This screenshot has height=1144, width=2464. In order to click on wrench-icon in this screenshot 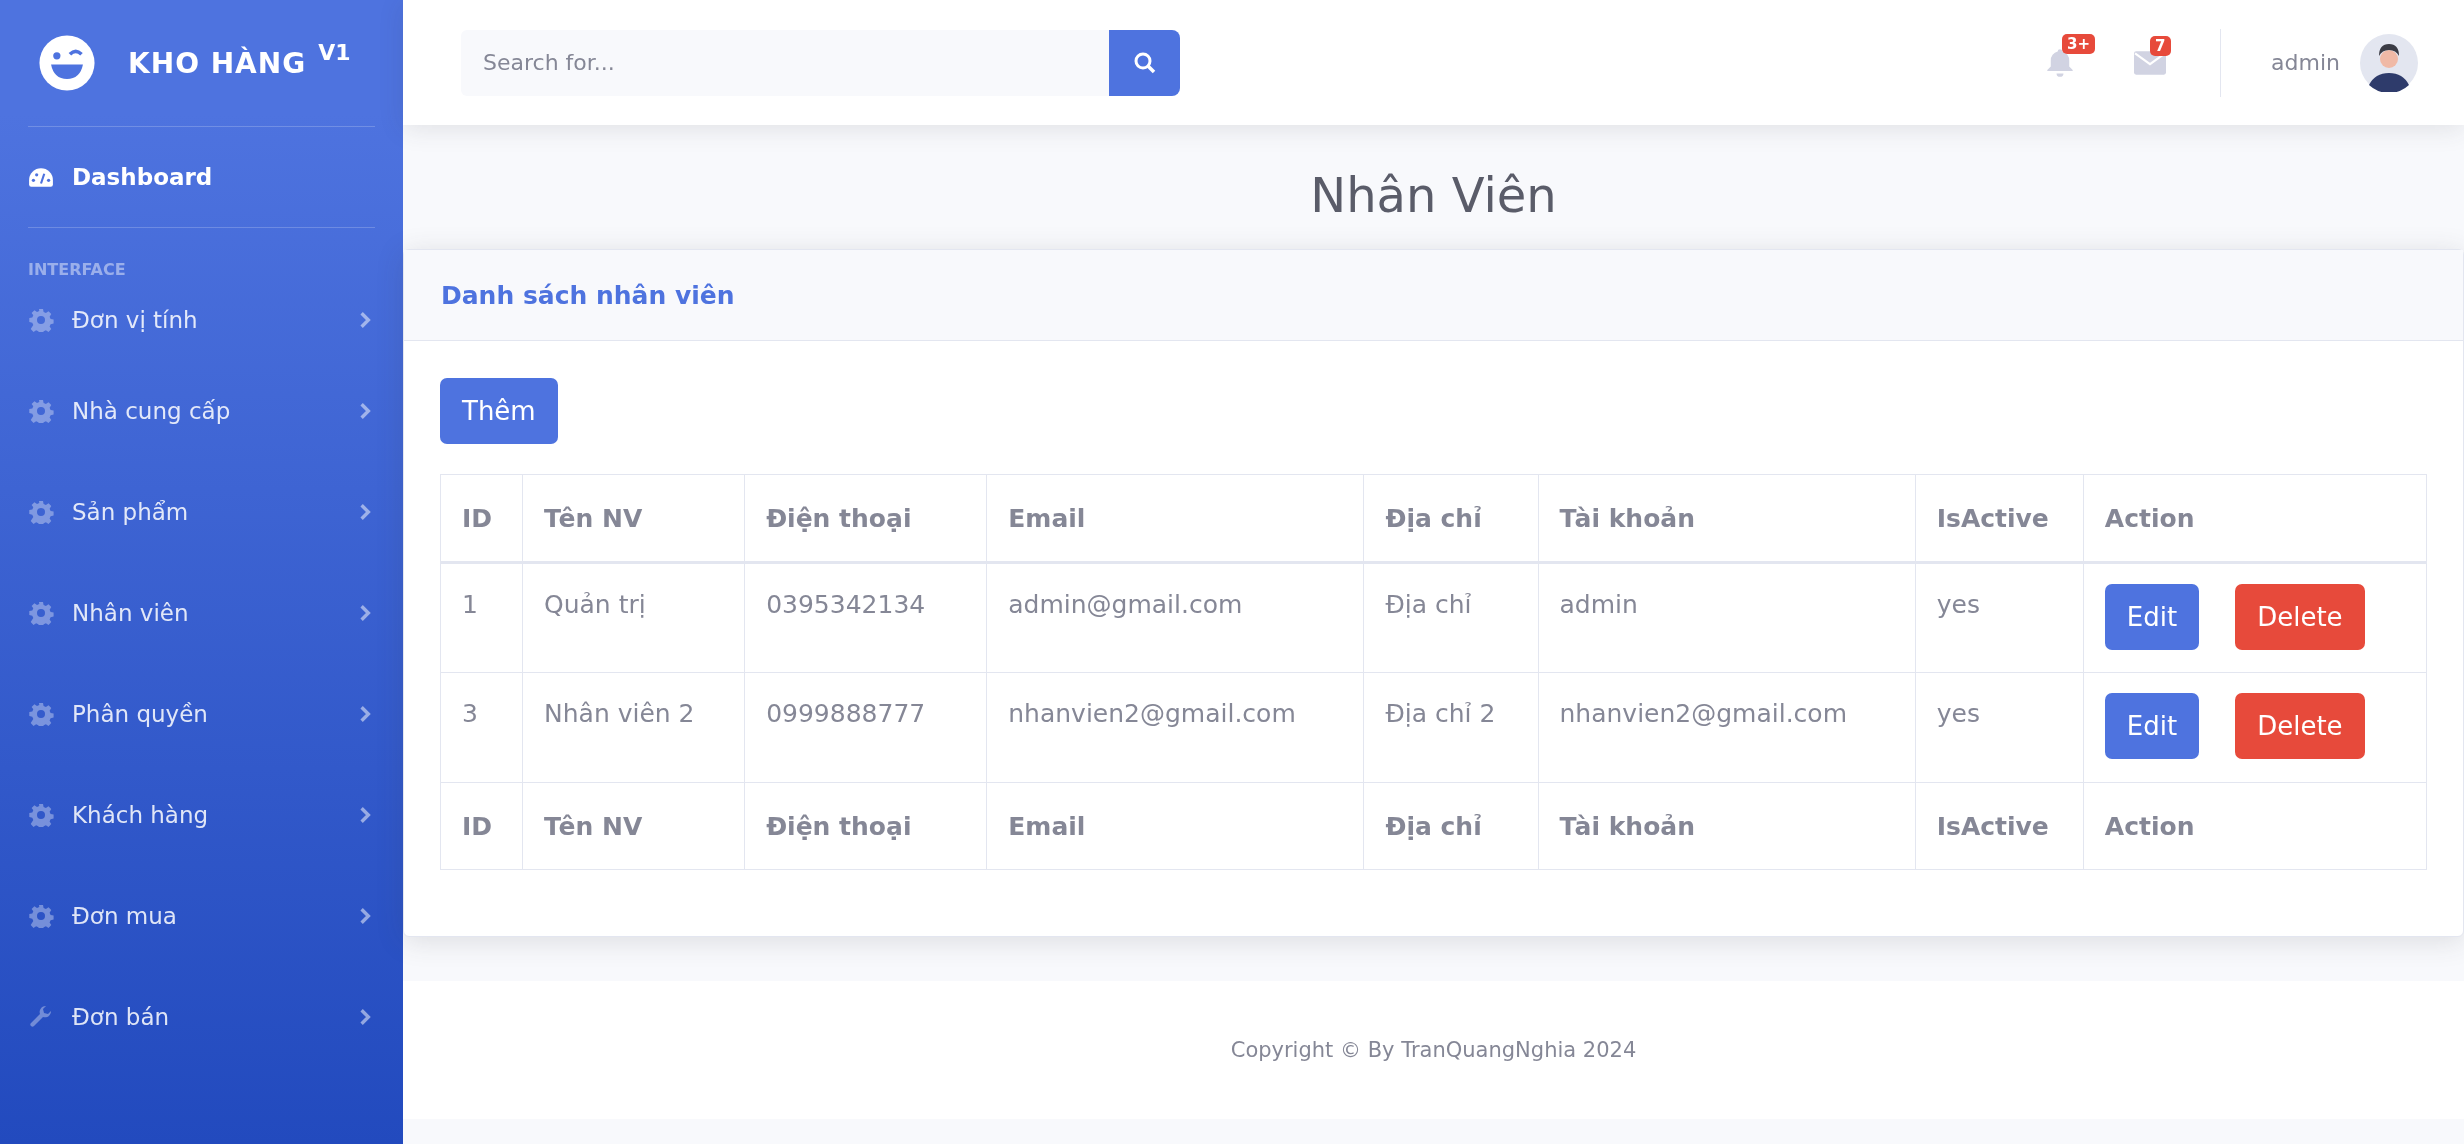, I will do `click(41, 1016)`.